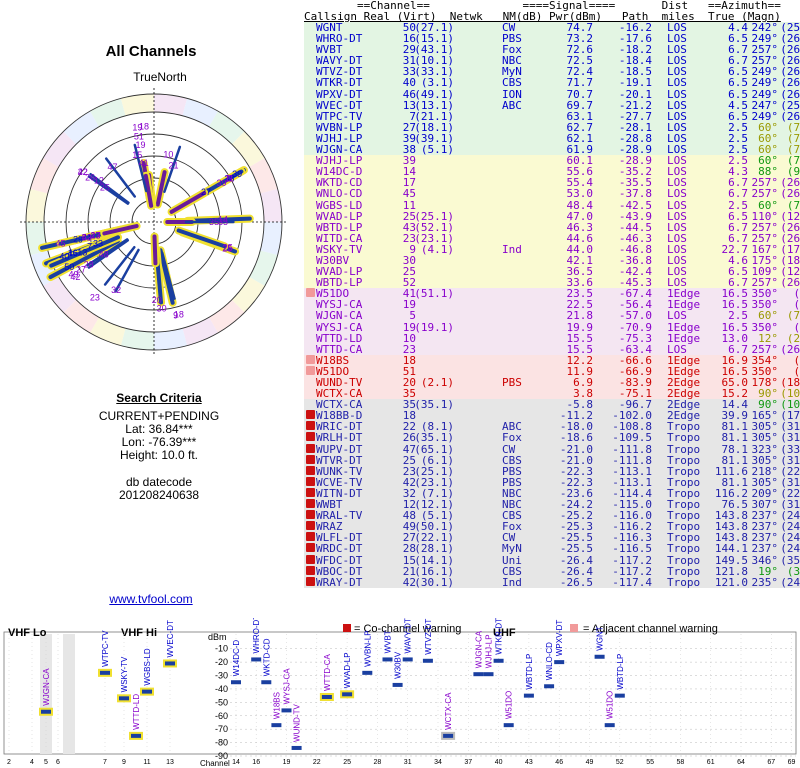  I want to click on cell-real: 45, so click(409, 194).